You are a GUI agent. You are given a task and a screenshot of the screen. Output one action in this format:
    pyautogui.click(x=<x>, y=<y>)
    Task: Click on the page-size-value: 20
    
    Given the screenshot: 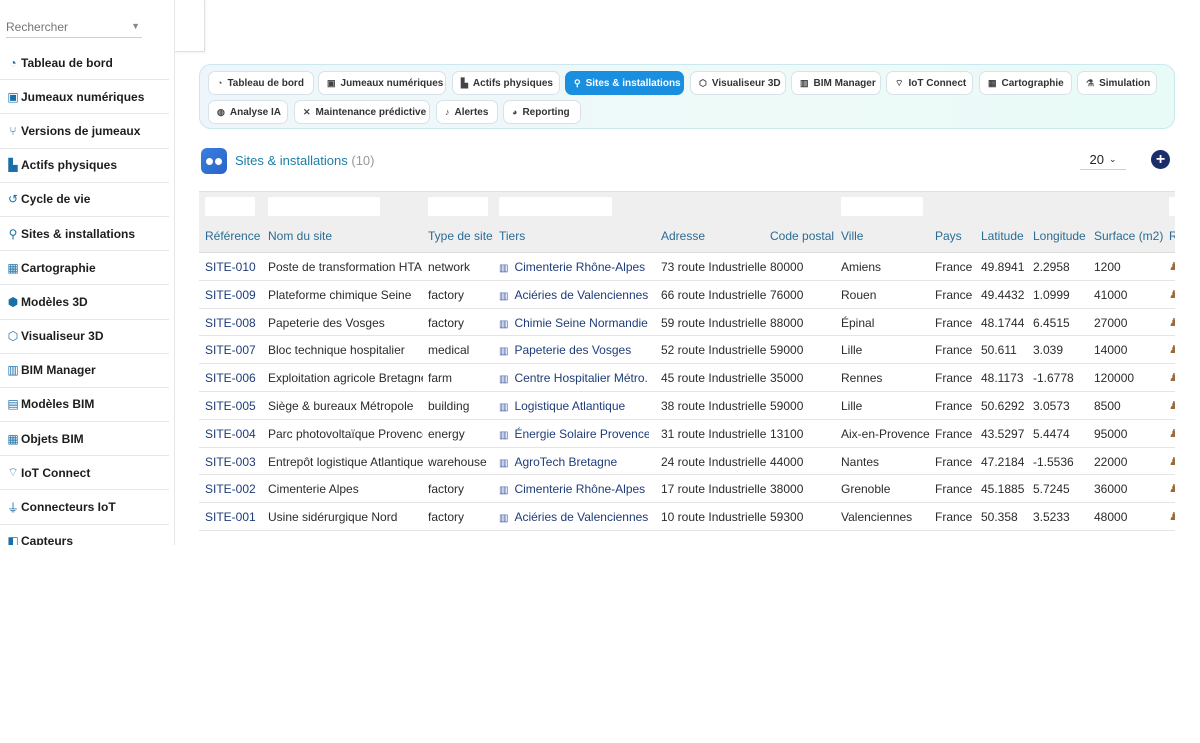 What is the action you would take?
    pyautogui.click(x=1096, y=159)
    